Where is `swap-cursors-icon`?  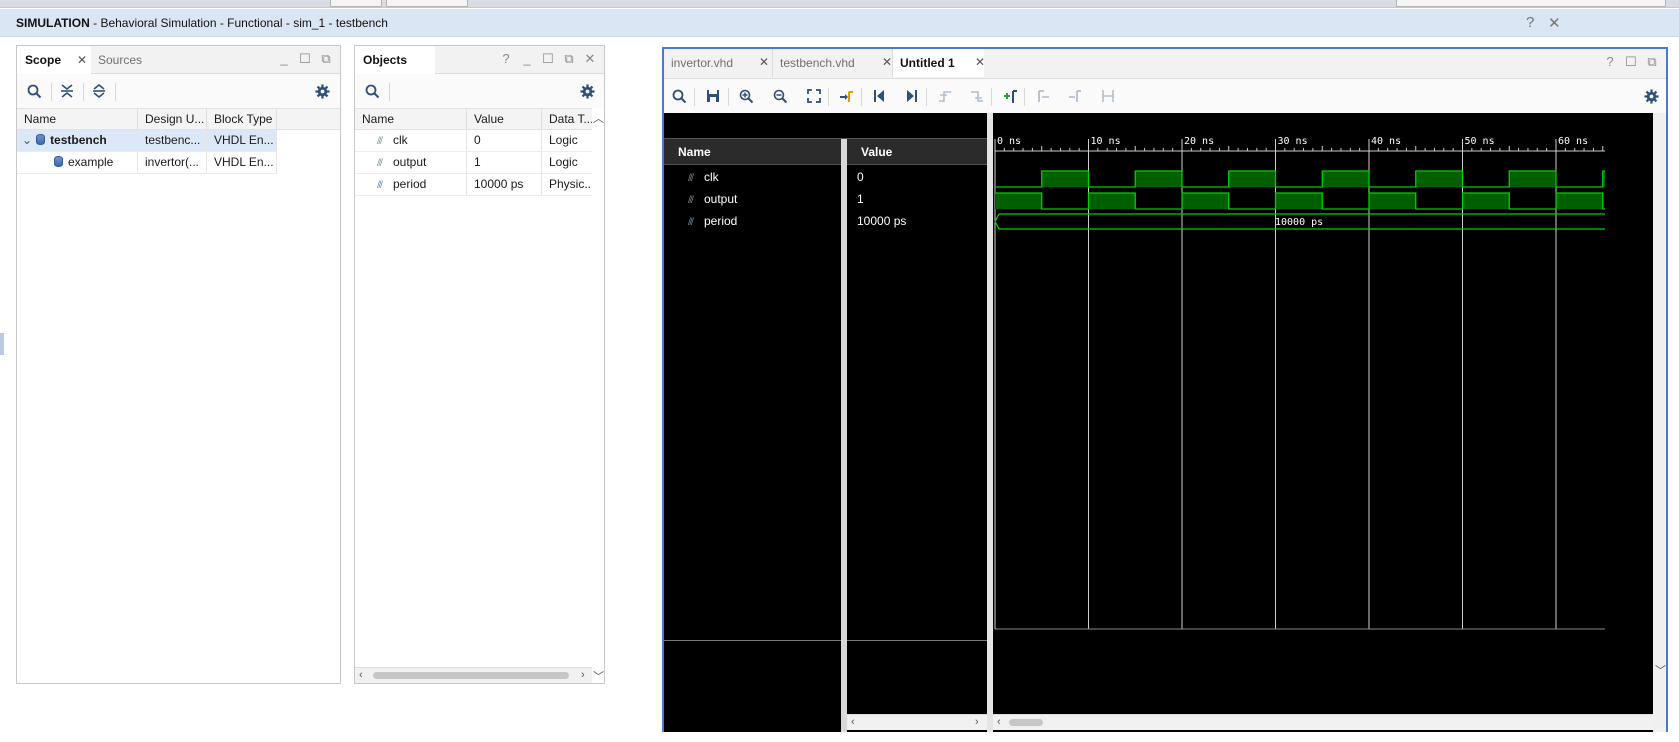 swap-cursors-icon is located at coordinates (1108, 96).